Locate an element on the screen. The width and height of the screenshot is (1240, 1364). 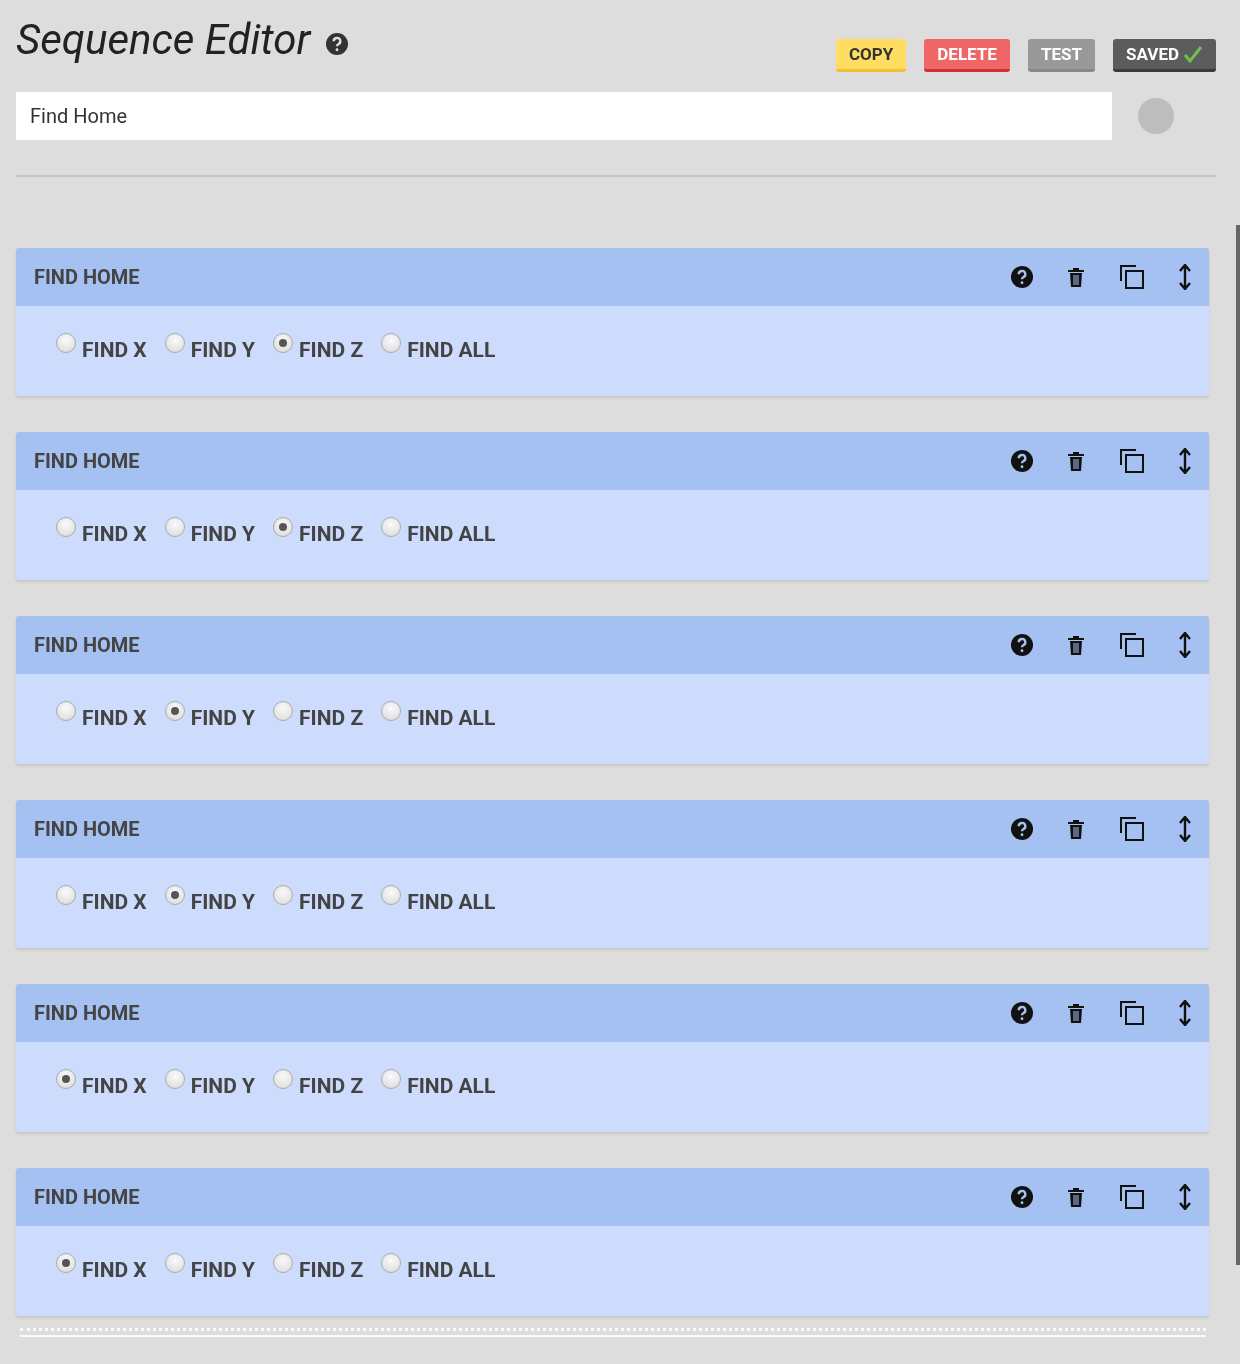
scroll-bar is located at coordinates (1238, 745).